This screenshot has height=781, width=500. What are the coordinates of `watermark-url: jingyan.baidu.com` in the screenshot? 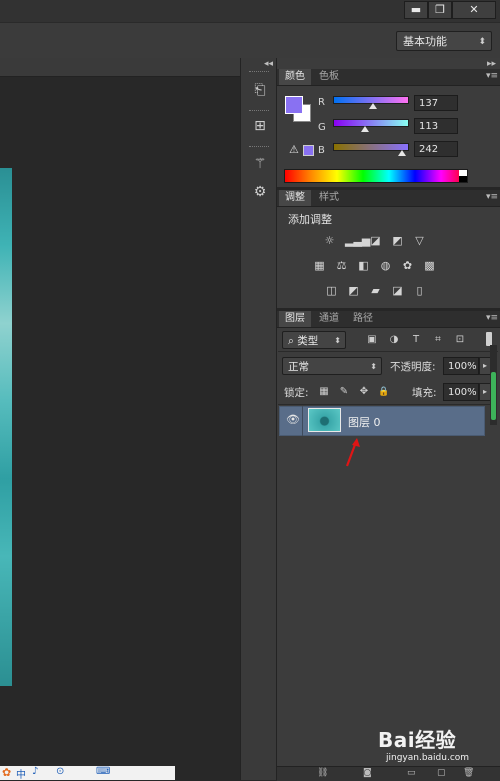 It's located at (428, 758).